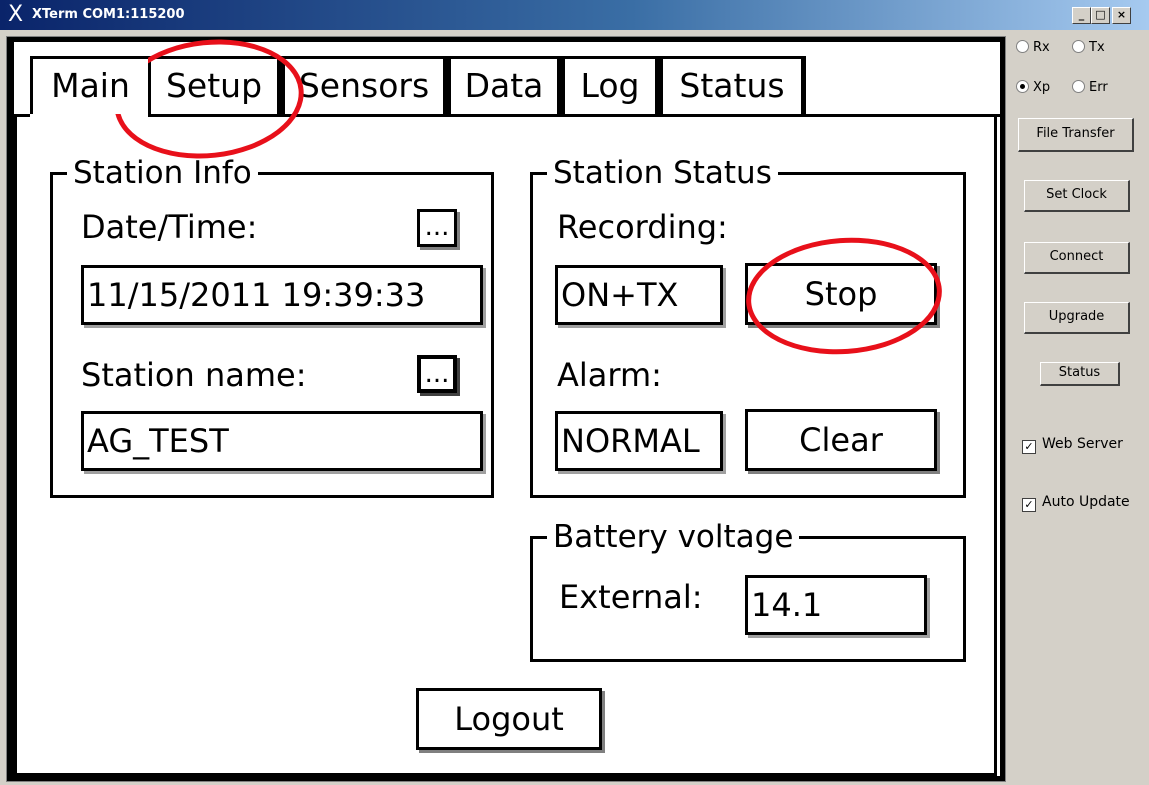 The image size is (1149, 785). What do you see at coordinates (89, 85) in the screenshot?
I see `tab-main: Main` at bounding box center [89, 85].